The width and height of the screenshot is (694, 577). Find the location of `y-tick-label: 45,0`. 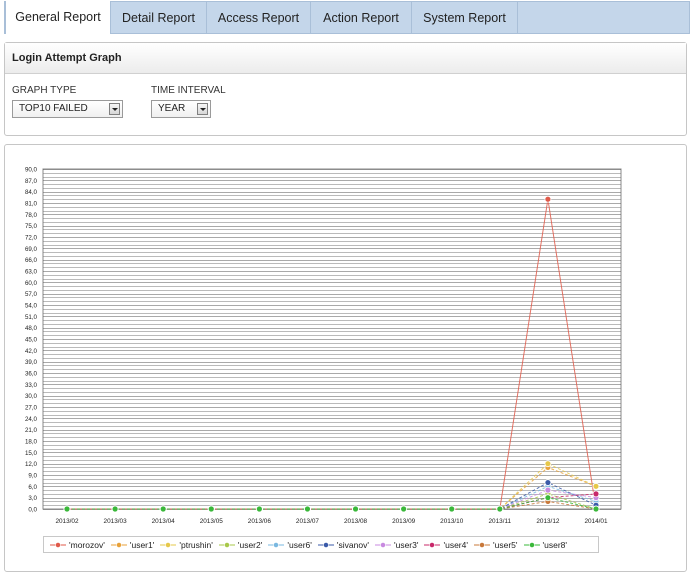

y-tick-label: 45,0 is located at coordinates (31, 340).